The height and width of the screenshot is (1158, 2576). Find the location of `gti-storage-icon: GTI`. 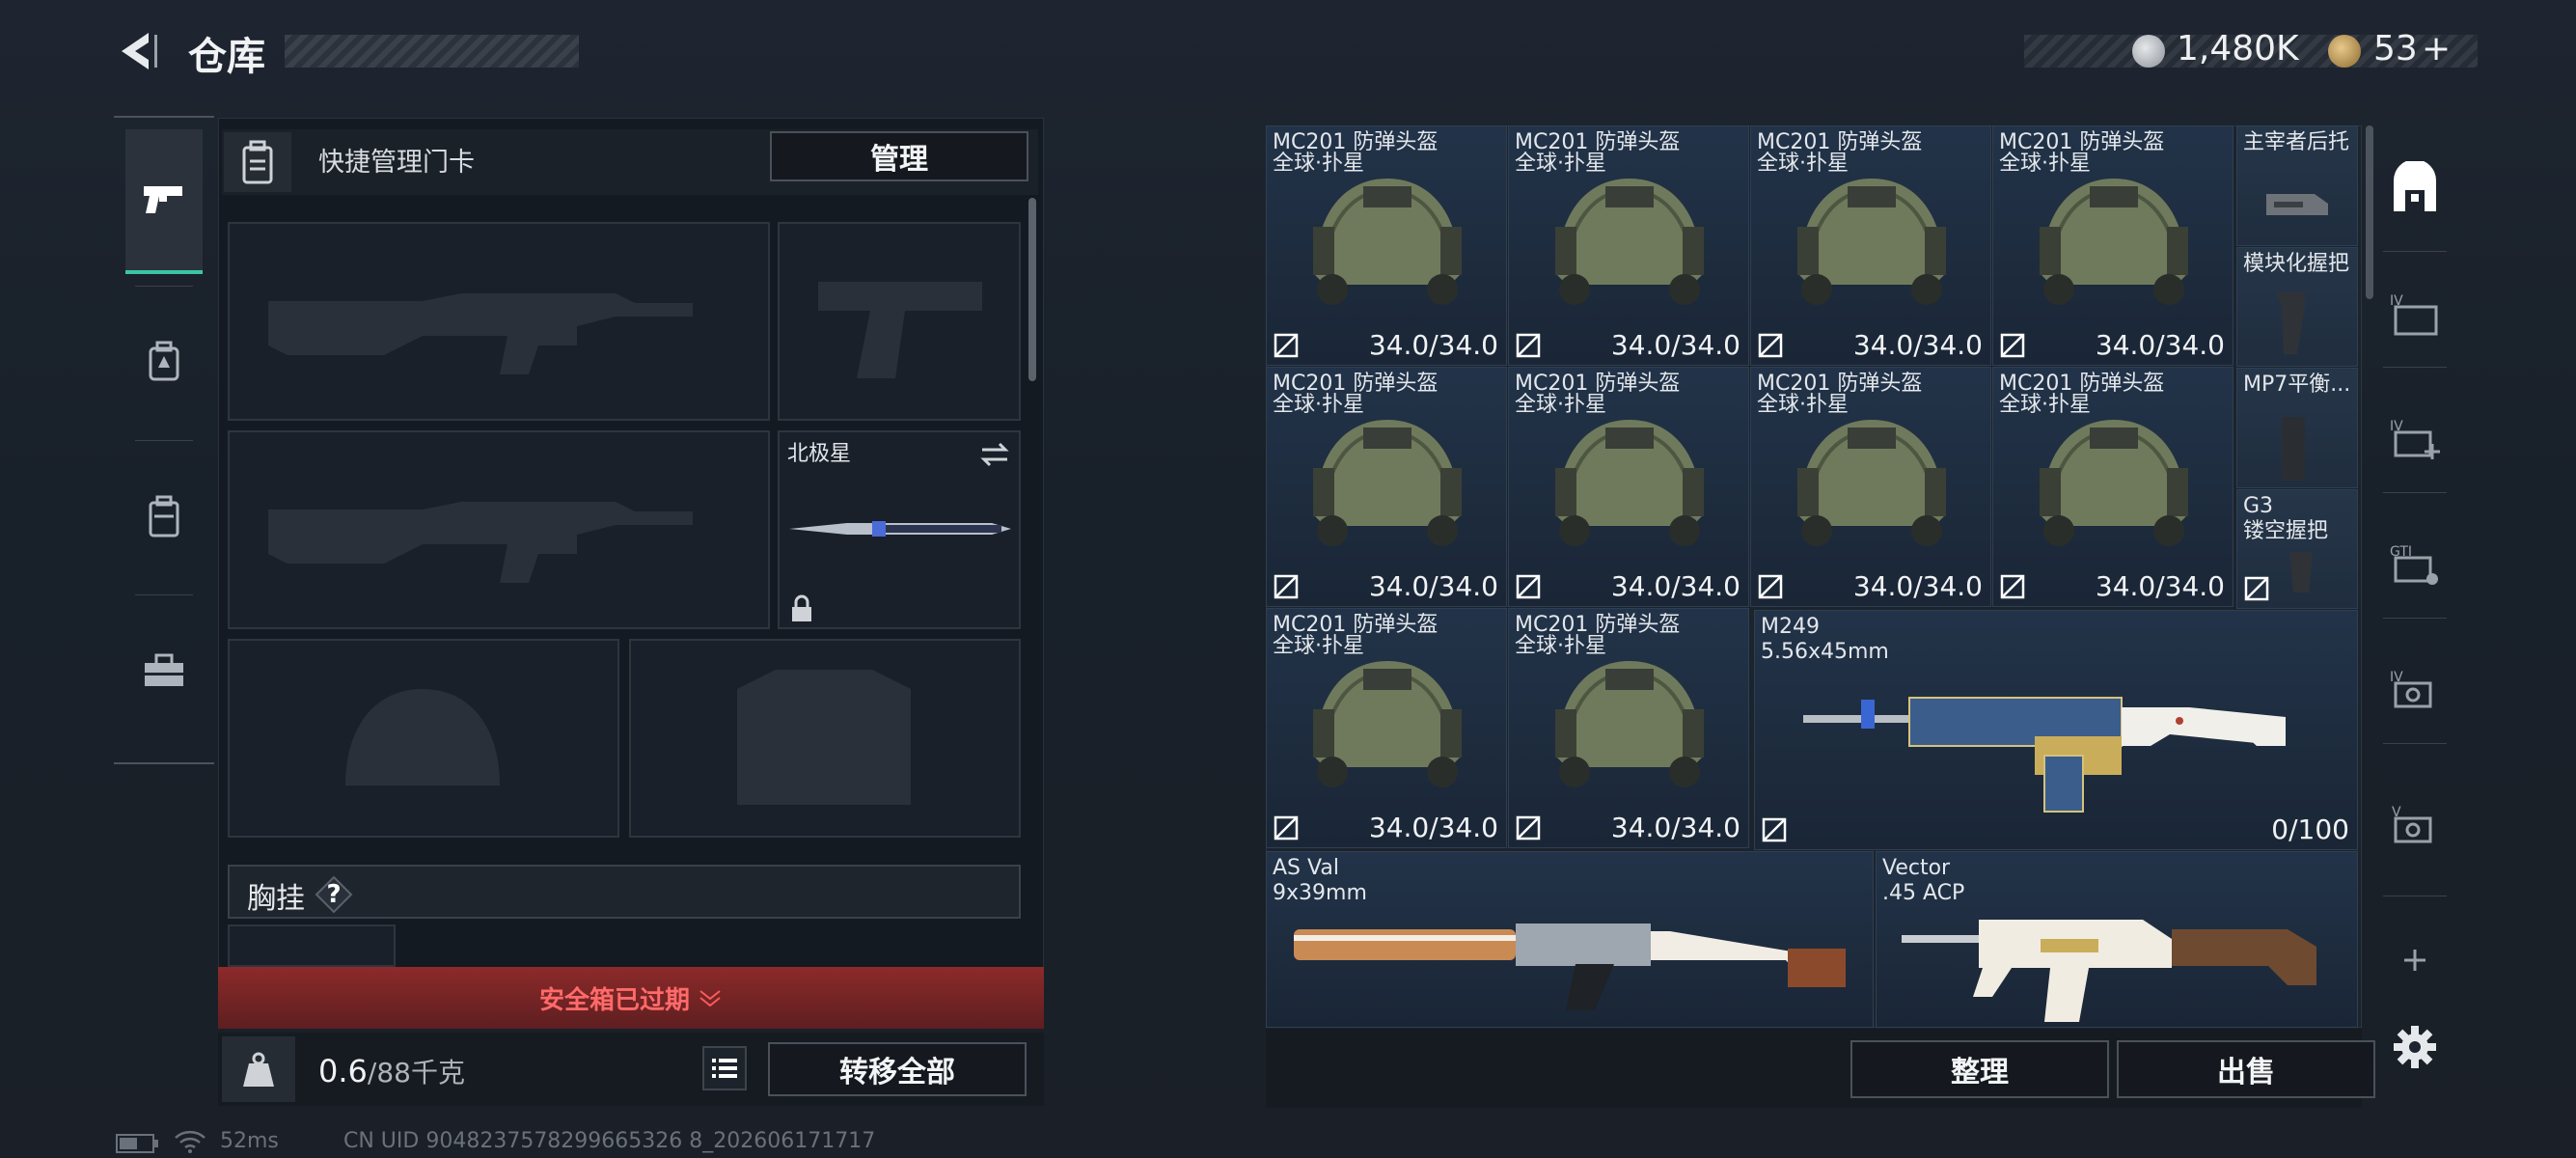

gti-storage-icon: GTI is located at coordinates (2414, 564).